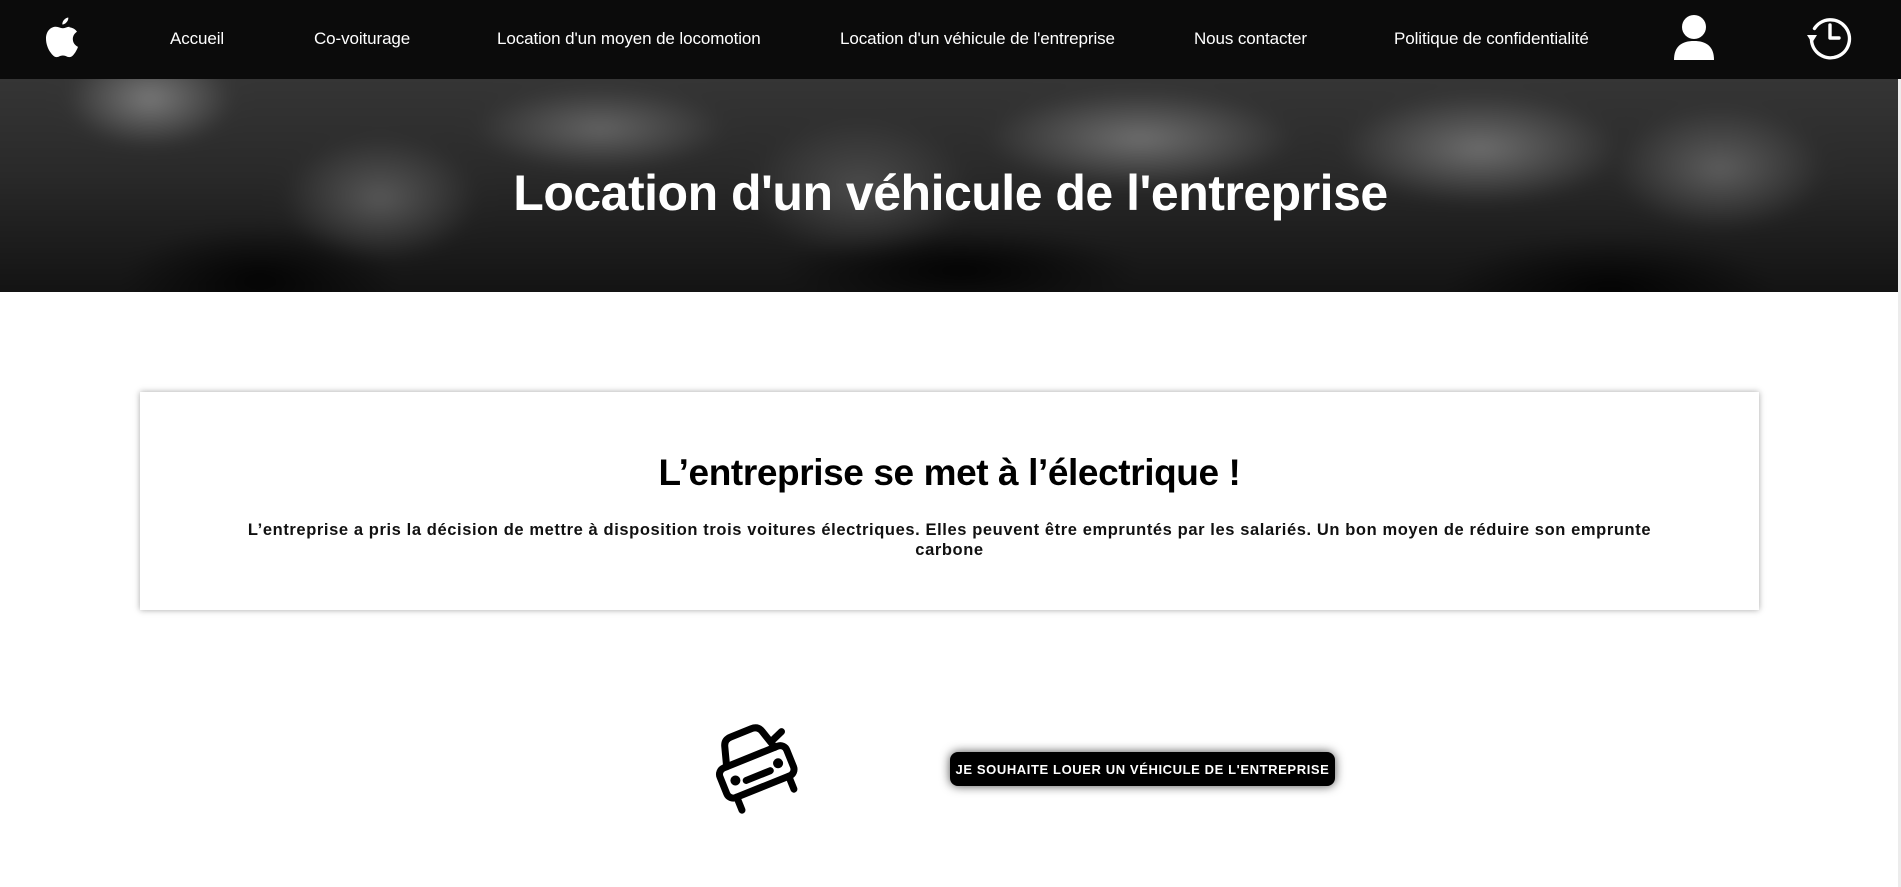 This screenshot has width=1901, height=887. I want to click on nav-link-location-vehicule-entreprise: Location d'un véhicule de l'entreprise, so click(977, 39).